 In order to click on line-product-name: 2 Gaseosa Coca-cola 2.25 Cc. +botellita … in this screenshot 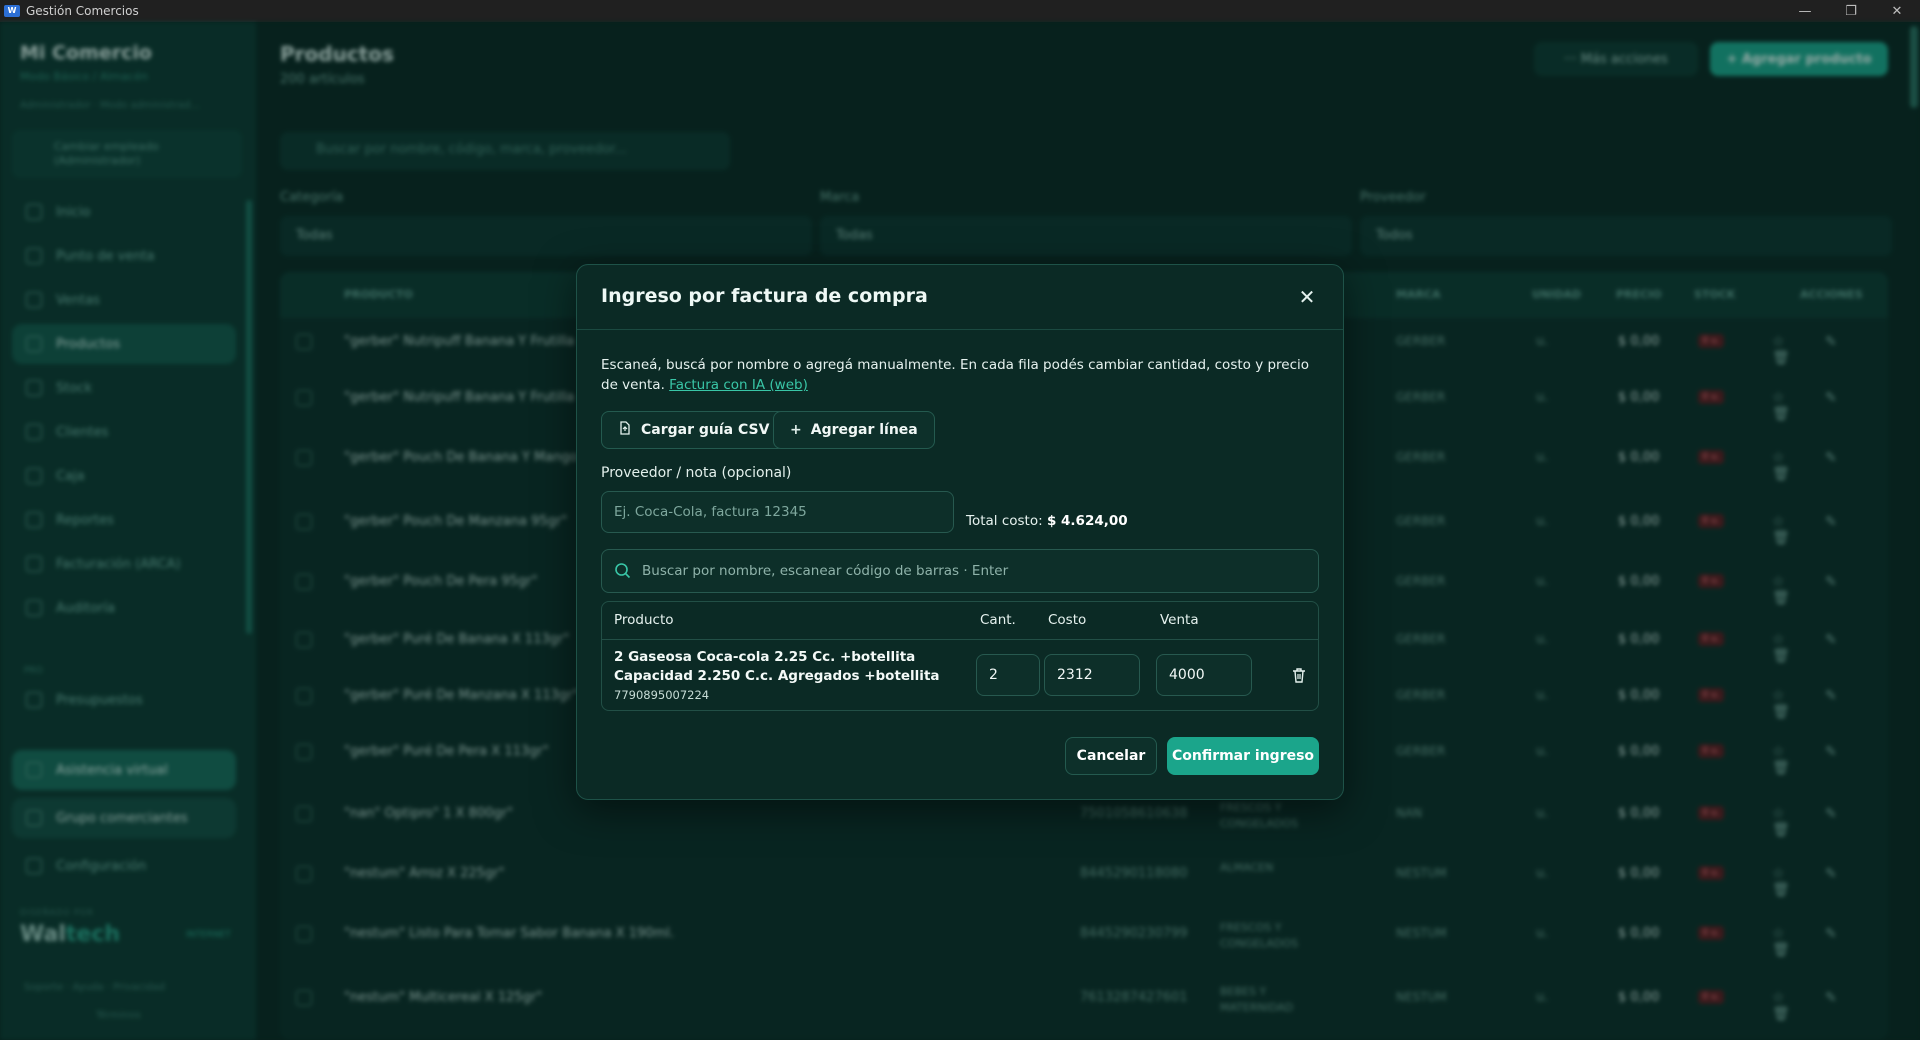, I will do `click(777, 666)`.